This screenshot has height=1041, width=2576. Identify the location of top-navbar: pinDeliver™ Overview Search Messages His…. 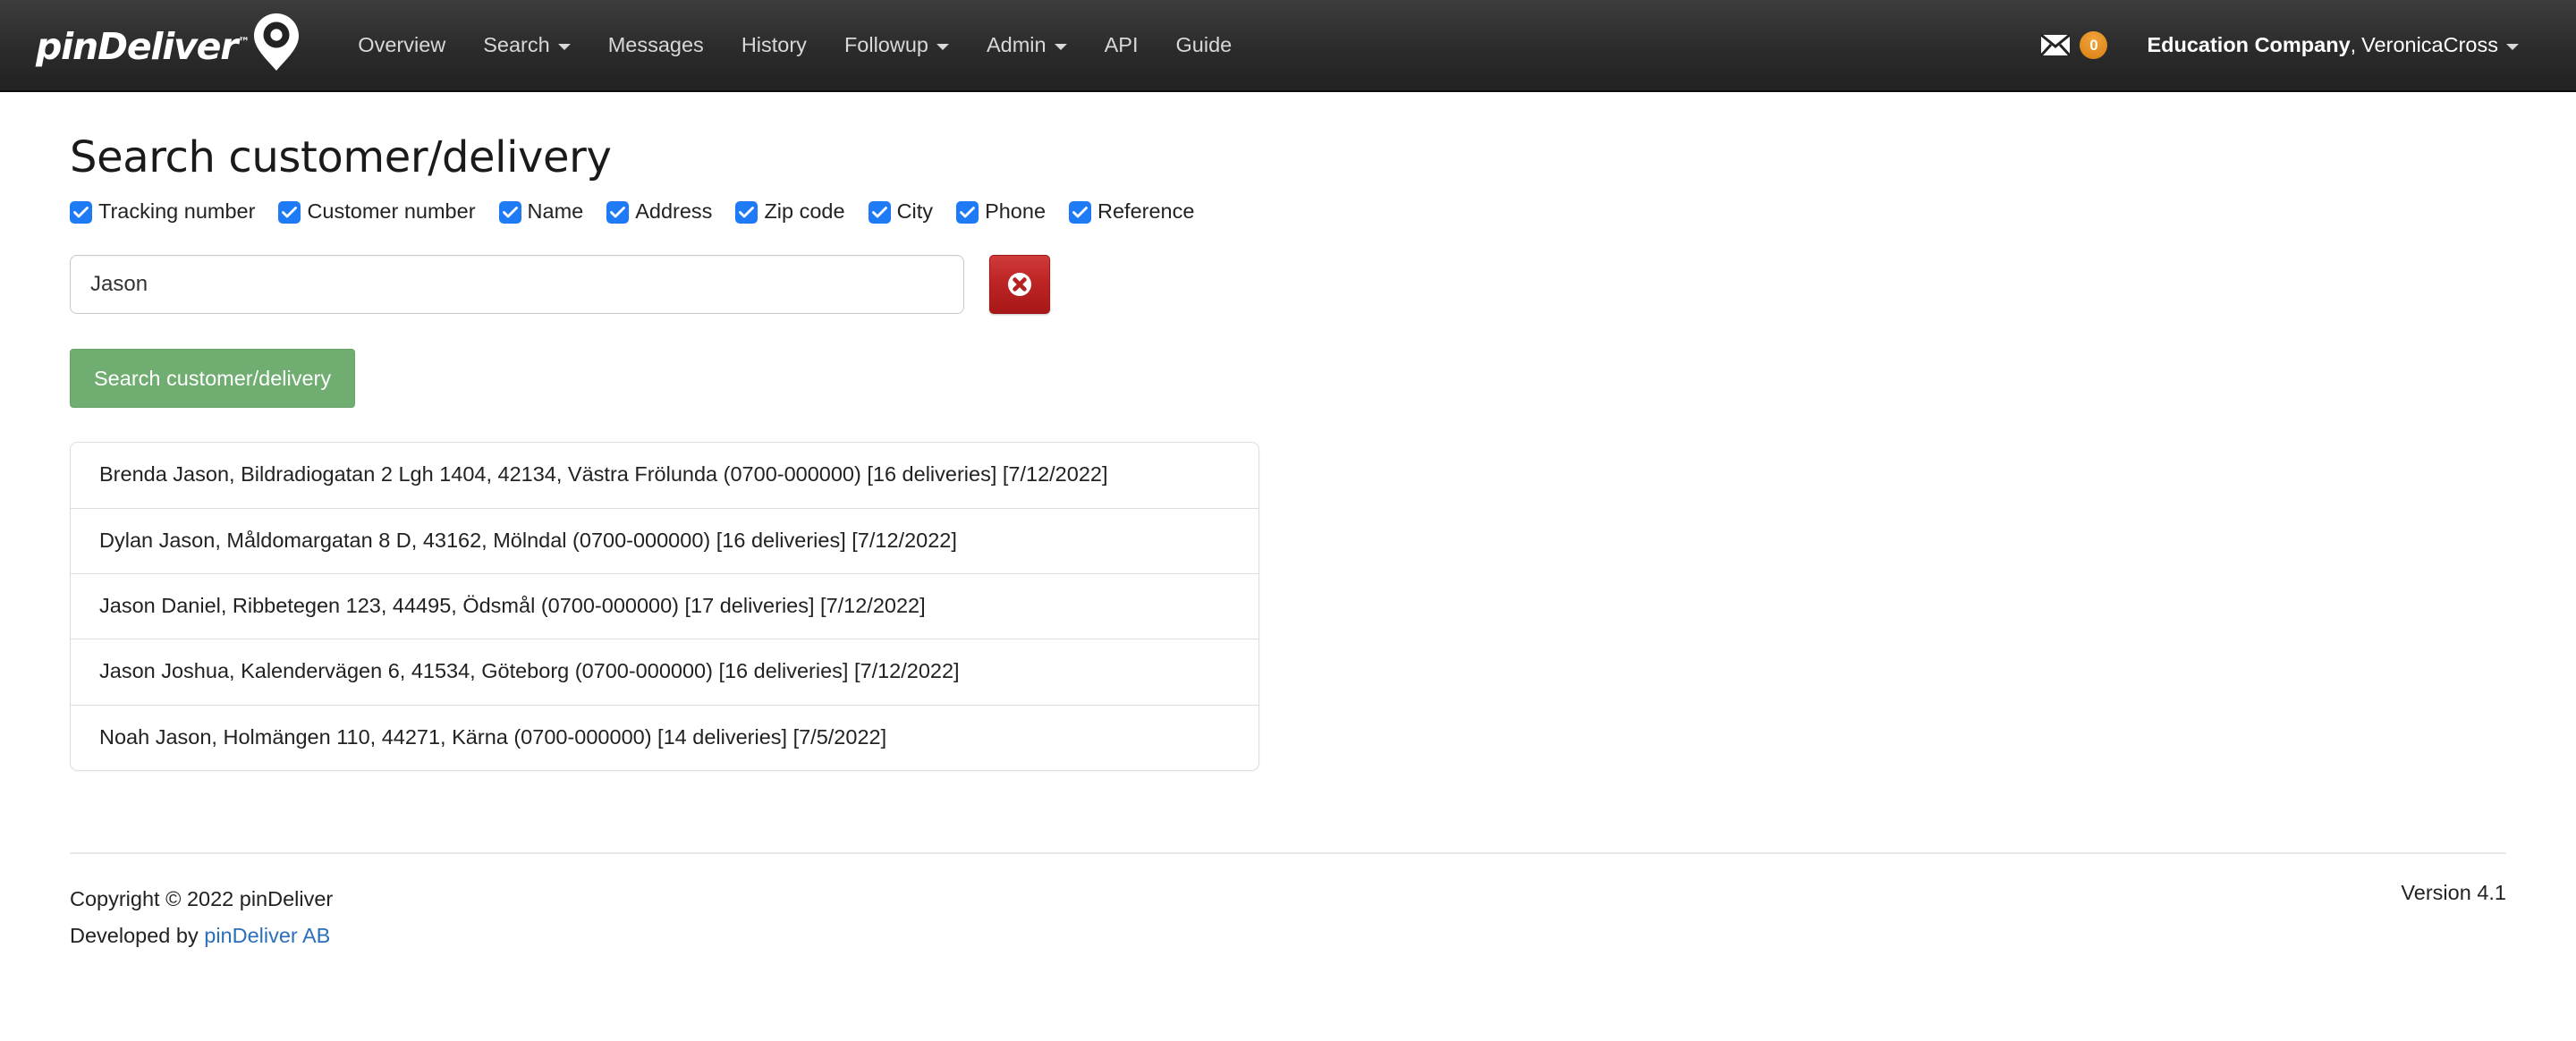
(1288, 46).